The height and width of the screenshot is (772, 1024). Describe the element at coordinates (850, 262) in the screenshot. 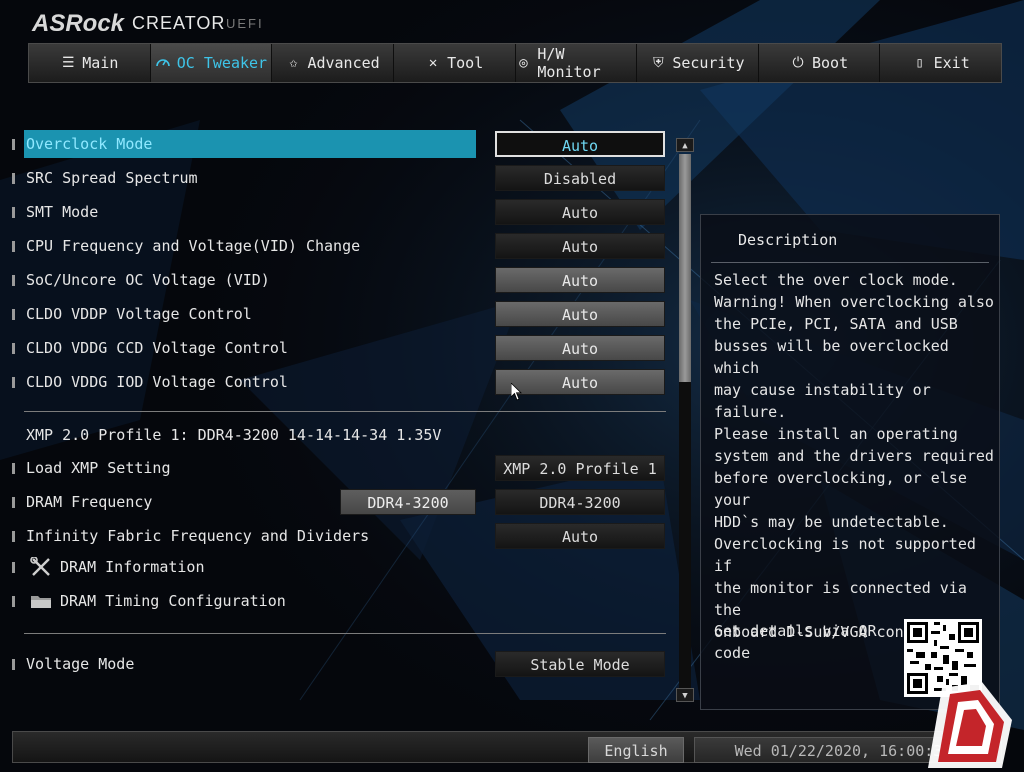

I see `description-divider` at that location.